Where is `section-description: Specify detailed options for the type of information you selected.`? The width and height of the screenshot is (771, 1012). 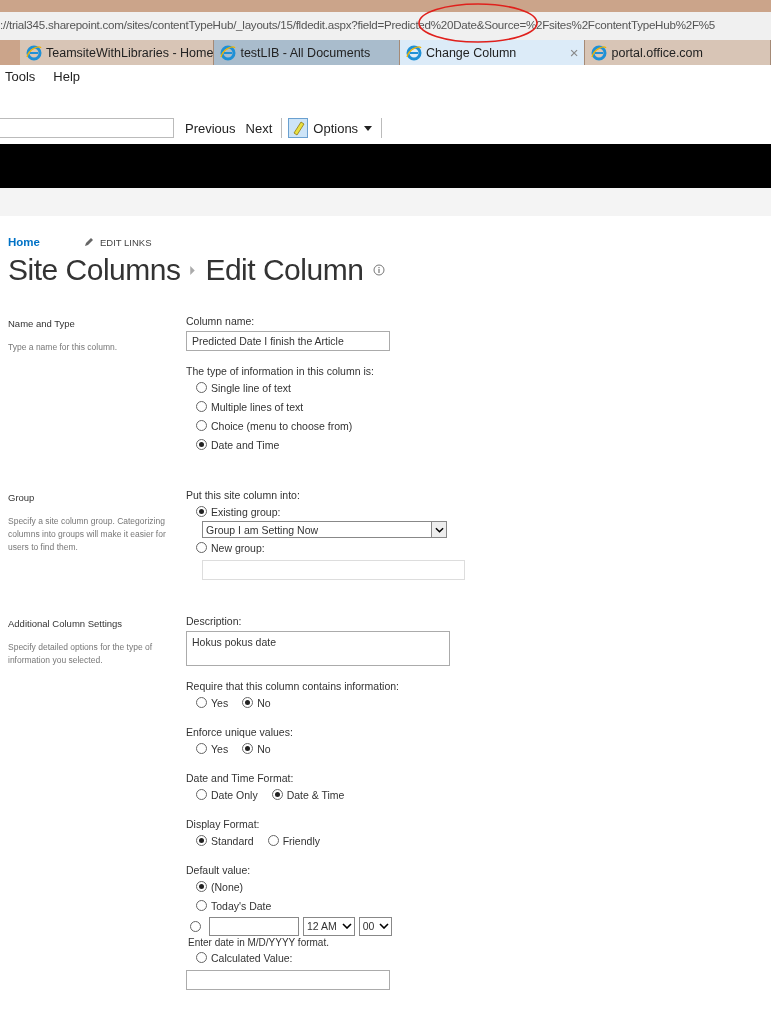 section-description: Specify detailed options for the type of information you selected. is located at coordinates (81, 654).